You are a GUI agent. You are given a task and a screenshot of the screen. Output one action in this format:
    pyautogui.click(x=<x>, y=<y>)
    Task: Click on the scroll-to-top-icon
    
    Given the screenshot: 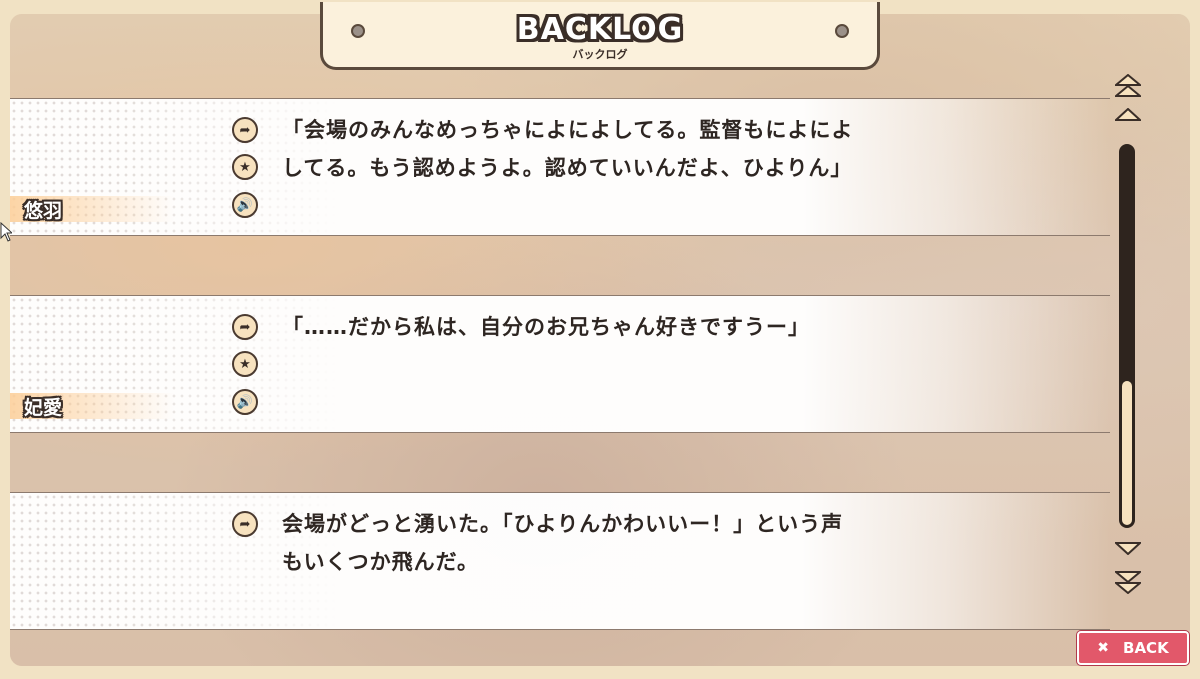 What is the action you would take?
    pyautogui.click(x=1128, y=86)
    